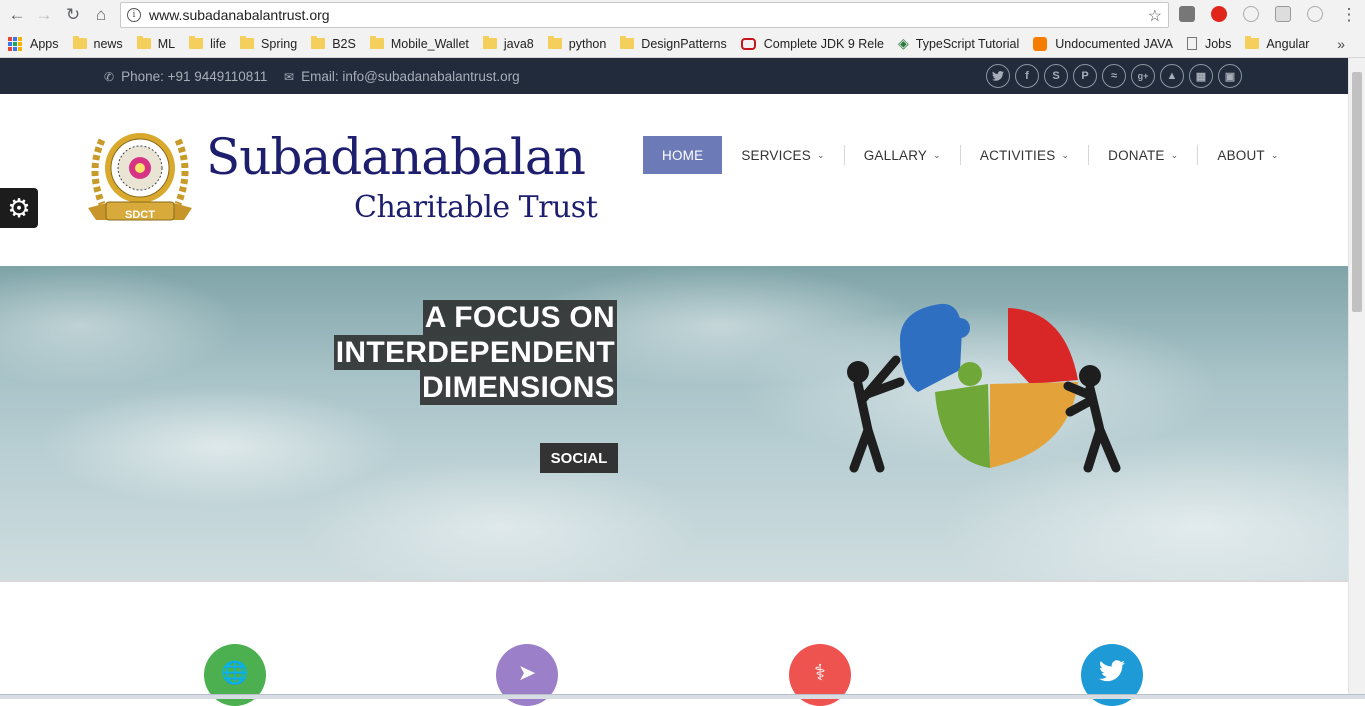 The image size is (1365, 706). What do you see at coordinates (396, 157) in the screenshot?
I see `logo-title: Subadanabalan` at bounding box center [396, 157].